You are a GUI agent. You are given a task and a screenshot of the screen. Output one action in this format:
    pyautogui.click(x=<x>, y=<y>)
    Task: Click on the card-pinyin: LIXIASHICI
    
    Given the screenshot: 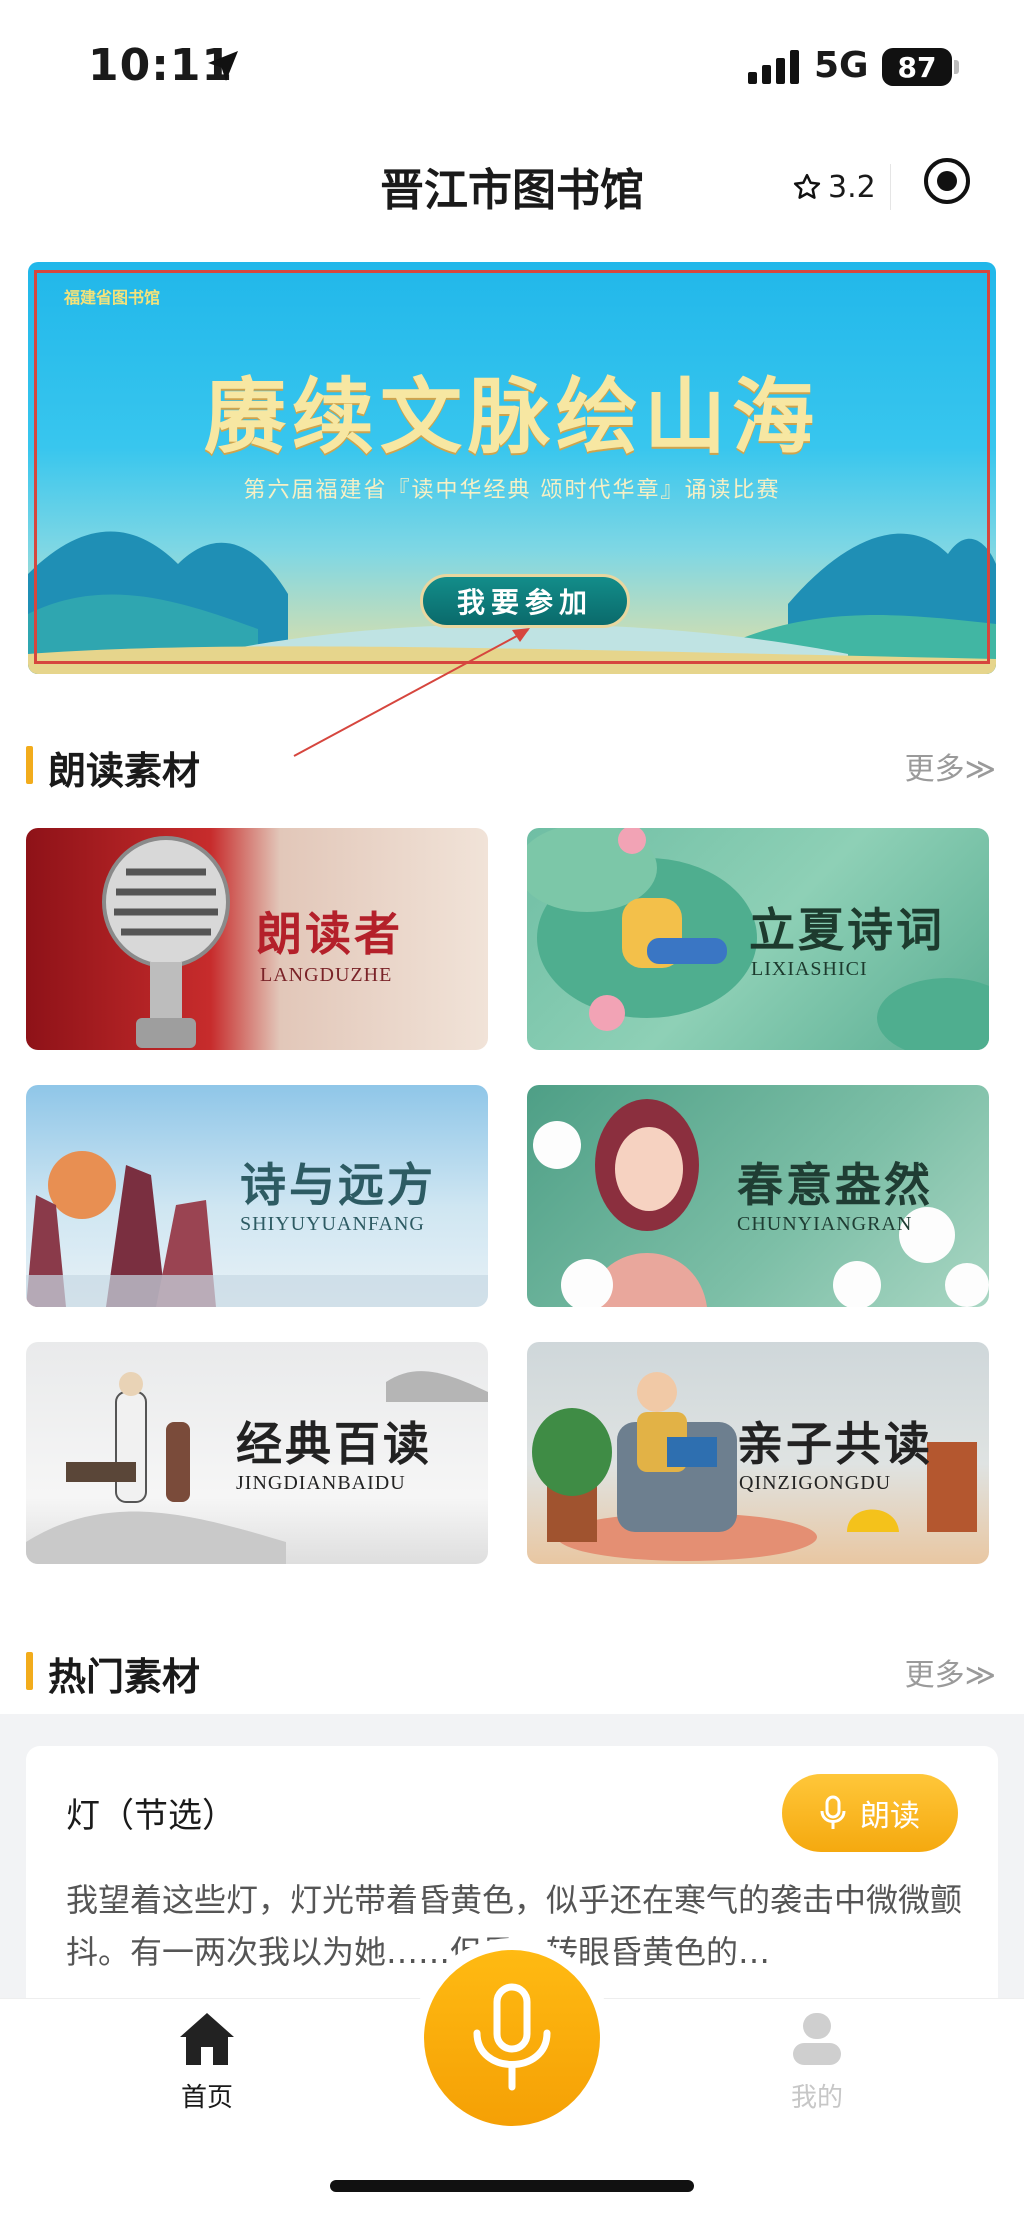 What is the action you would take?
    pyautogui.click(x=809, y=969)
    